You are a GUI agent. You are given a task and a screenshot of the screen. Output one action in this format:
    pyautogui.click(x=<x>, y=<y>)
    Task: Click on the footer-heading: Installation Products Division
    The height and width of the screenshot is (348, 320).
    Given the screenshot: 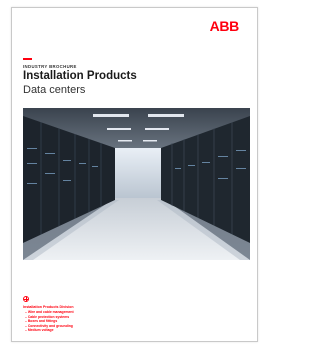 What is the action you would take?
    pyautogui.click(x=48, y=307)
    